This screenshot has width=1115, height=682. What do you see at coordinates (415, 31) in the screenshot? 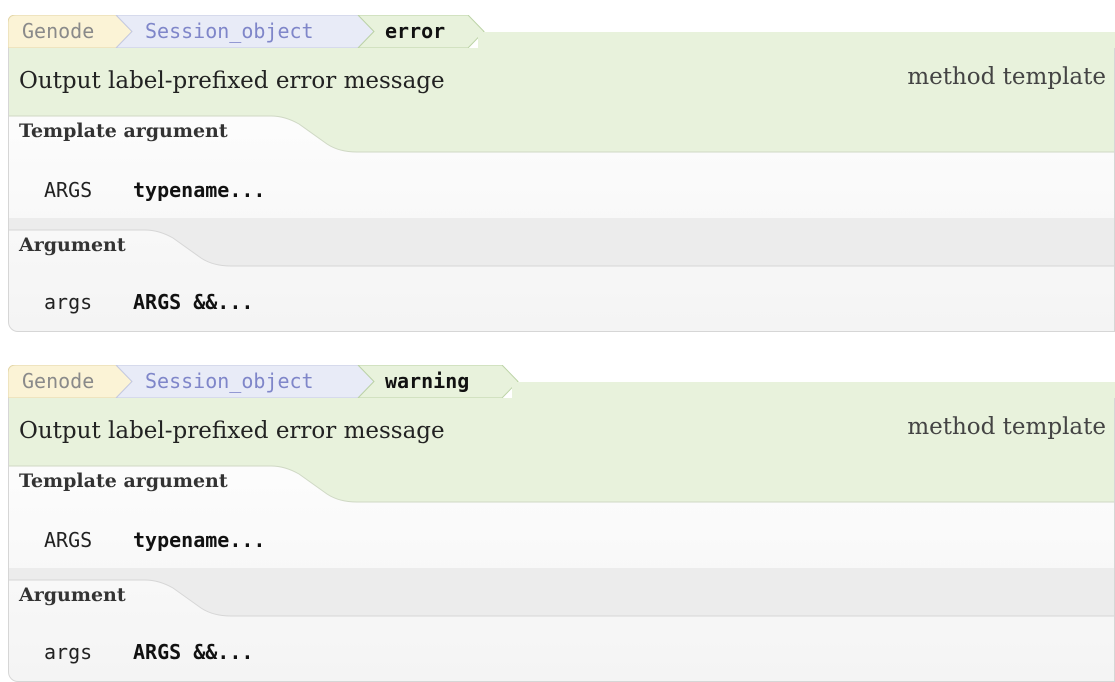
I see `breadcrumb-method: error` at bounding box center [415, 31].